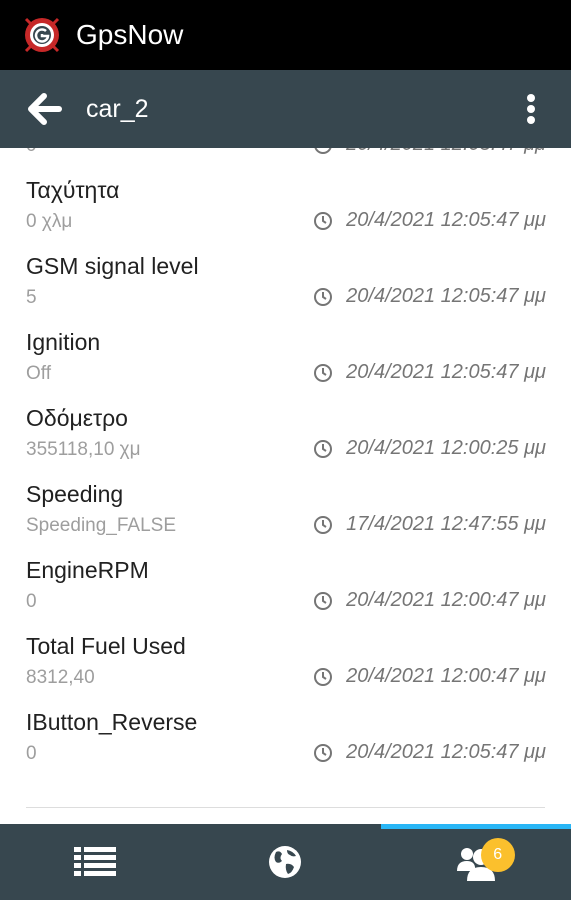 This screenshot has width=571, height=900. What do you see at coordinates (112, 266) in the screenshot?
I see `attribute-name: GSM signal level` at bounding box center [112, 266].